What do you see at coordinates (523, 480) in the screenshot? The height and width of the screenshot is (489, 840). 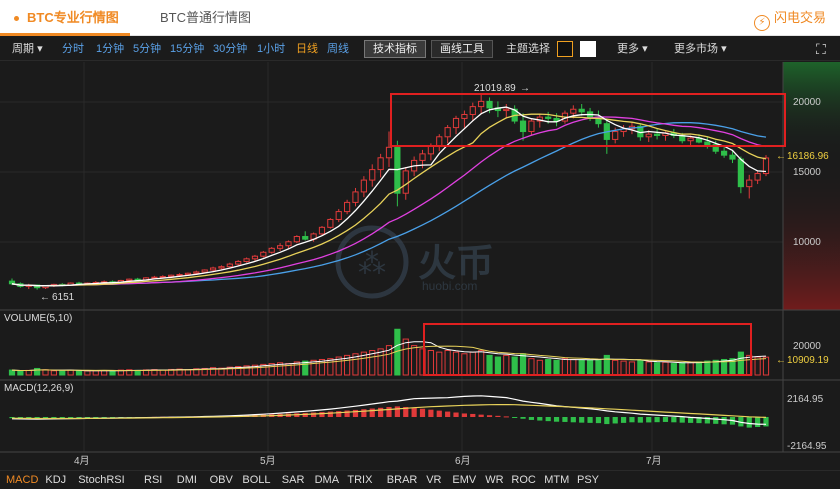 I see `indicator-roc: ROC` at bounding box center [523, 480].